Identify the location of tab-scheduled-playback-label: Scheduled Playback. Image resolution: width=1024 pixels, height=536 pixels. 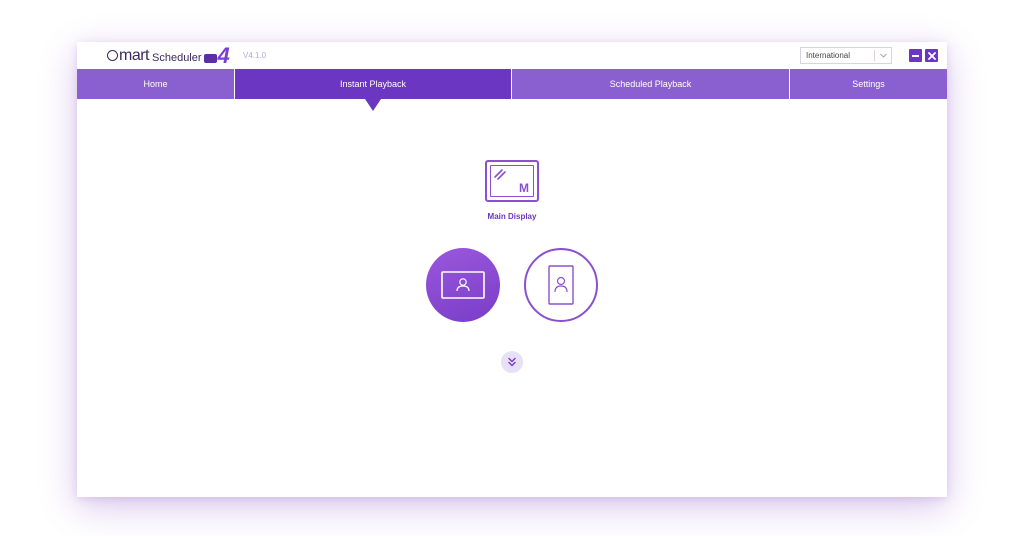
(650, 84).